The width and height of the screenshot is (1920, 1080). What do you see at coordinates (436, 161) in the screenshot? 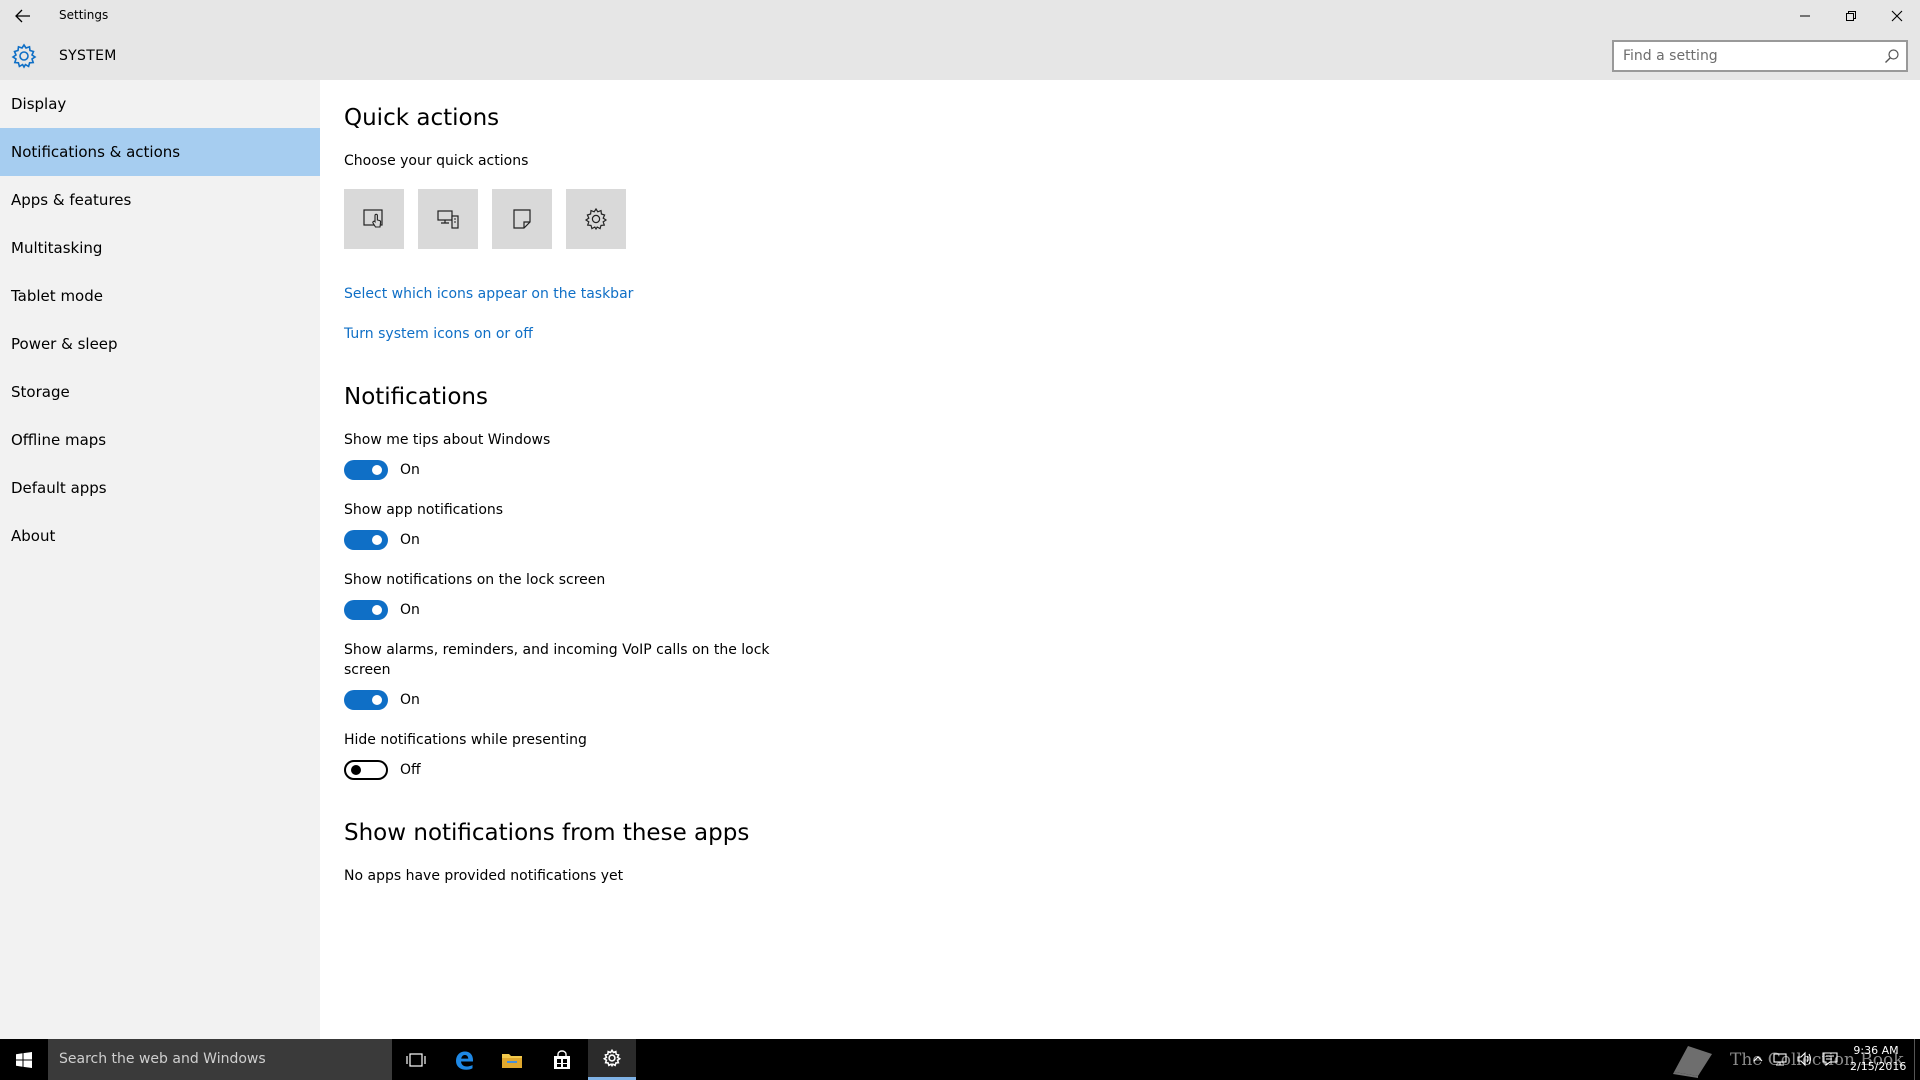
I see `quick-actions-subheading: Choose your quick actions` at bounding box center [436, 161].